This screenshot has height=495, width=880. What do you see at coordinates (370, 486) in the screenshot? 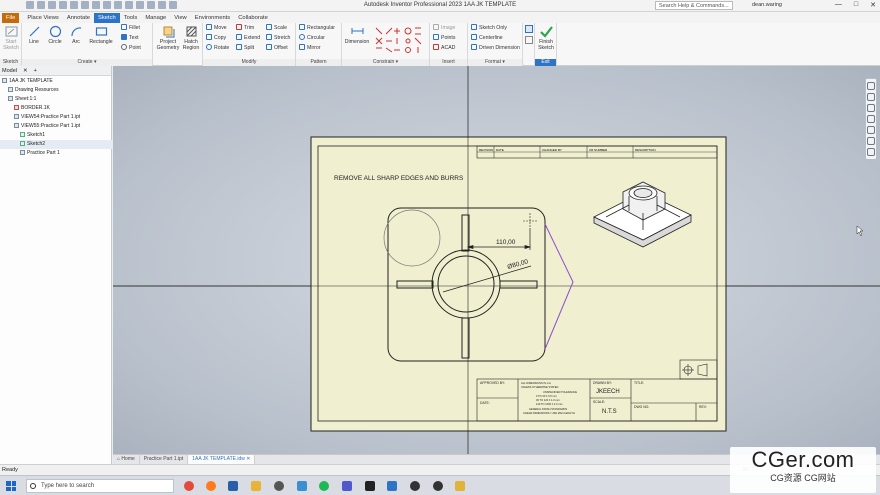
I see `epic-games-icon` at bounding box center [370, 486].